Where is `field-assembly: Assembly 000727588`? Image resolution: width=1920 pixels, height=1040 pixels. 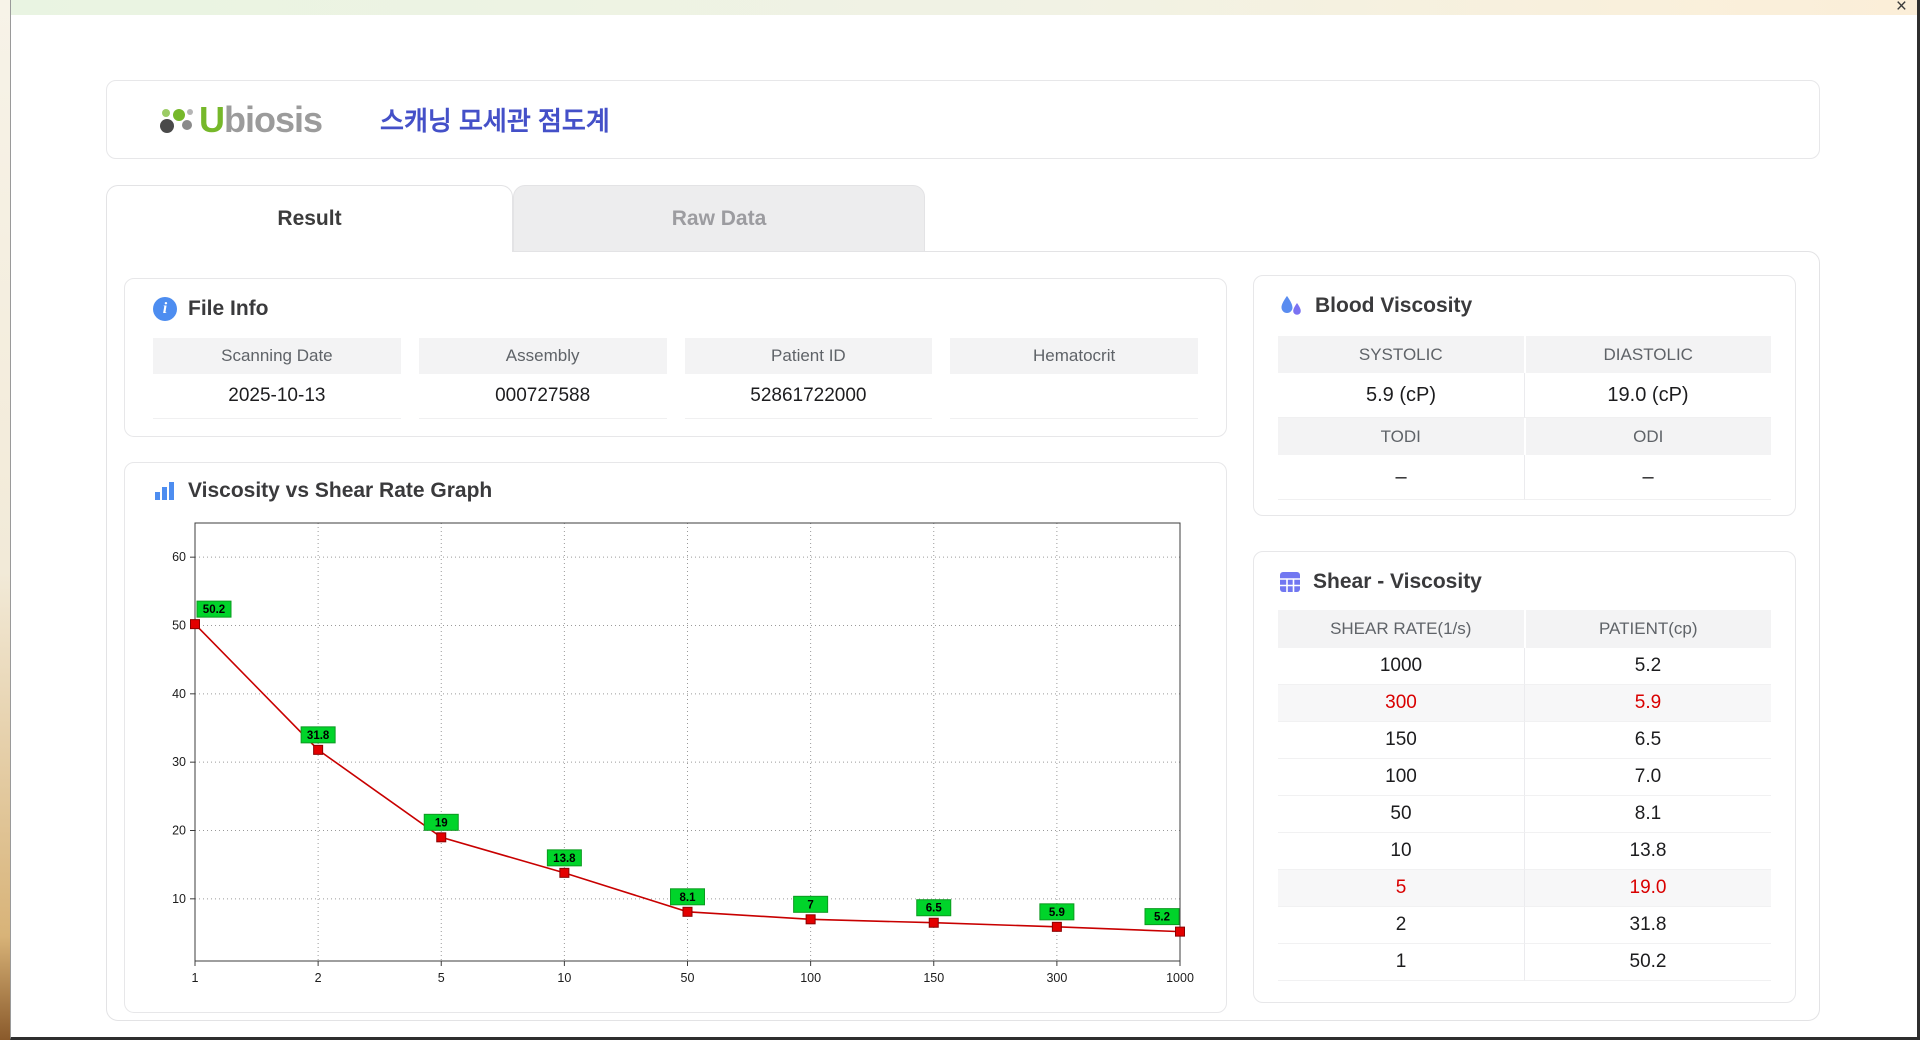 field-assembly: Assembly 000727588 is located at coordinates (542, 378).